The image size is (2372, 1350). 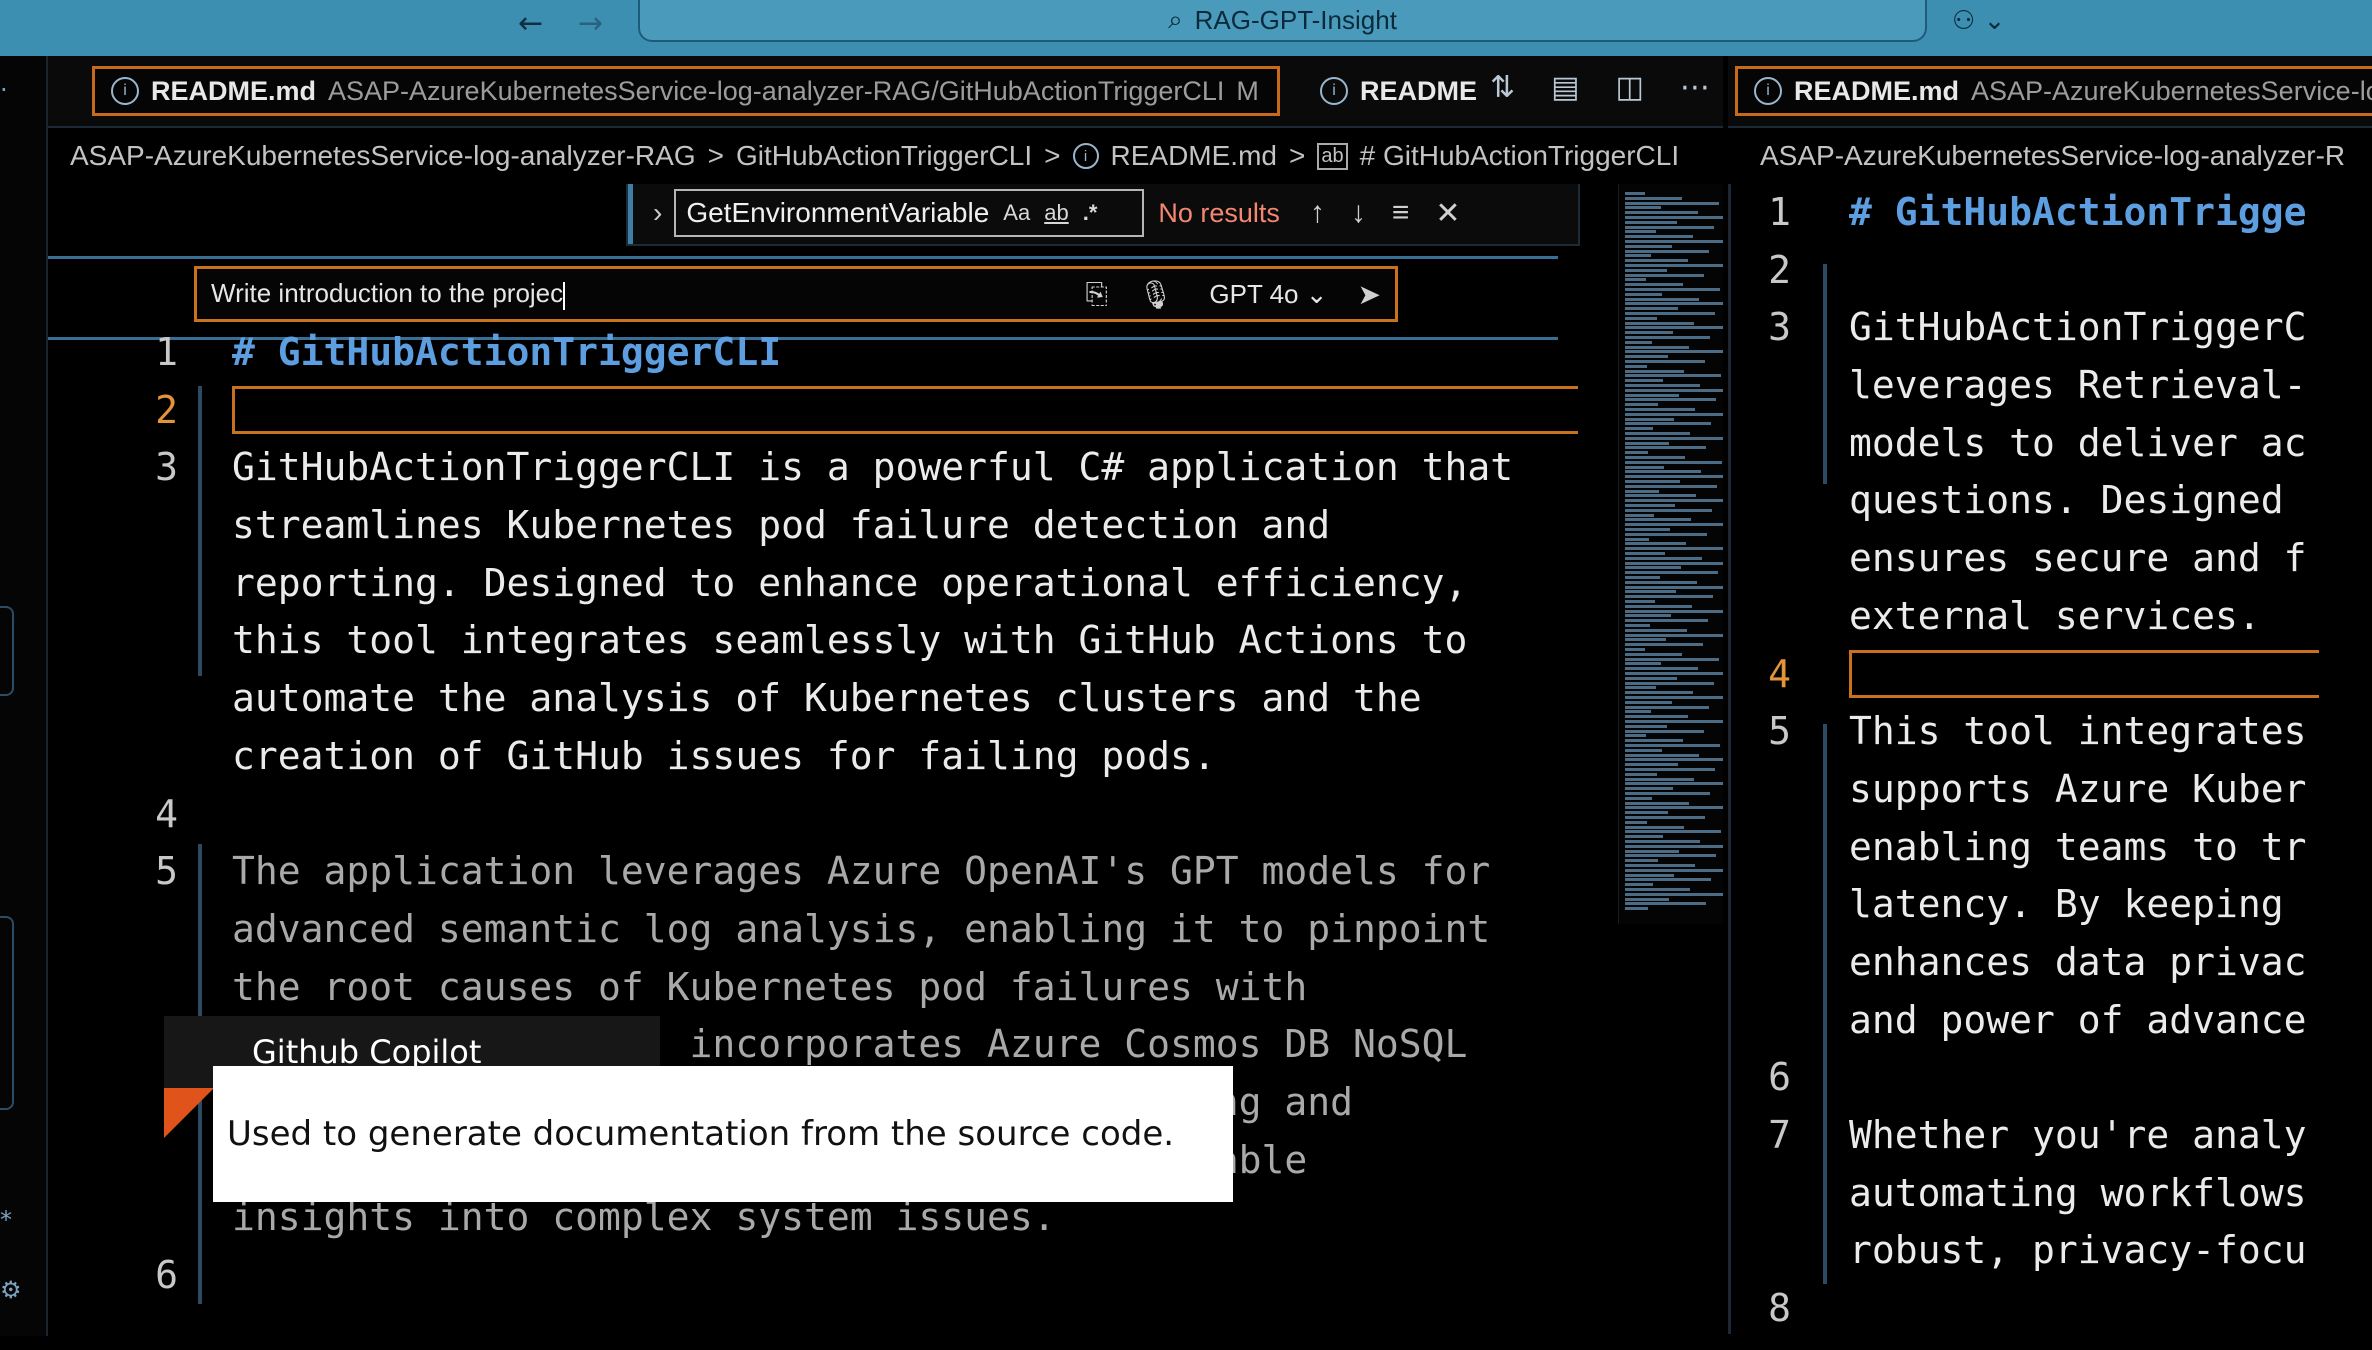 I want to click on extension-icon: ⚙, so click(x=11, y=1290).